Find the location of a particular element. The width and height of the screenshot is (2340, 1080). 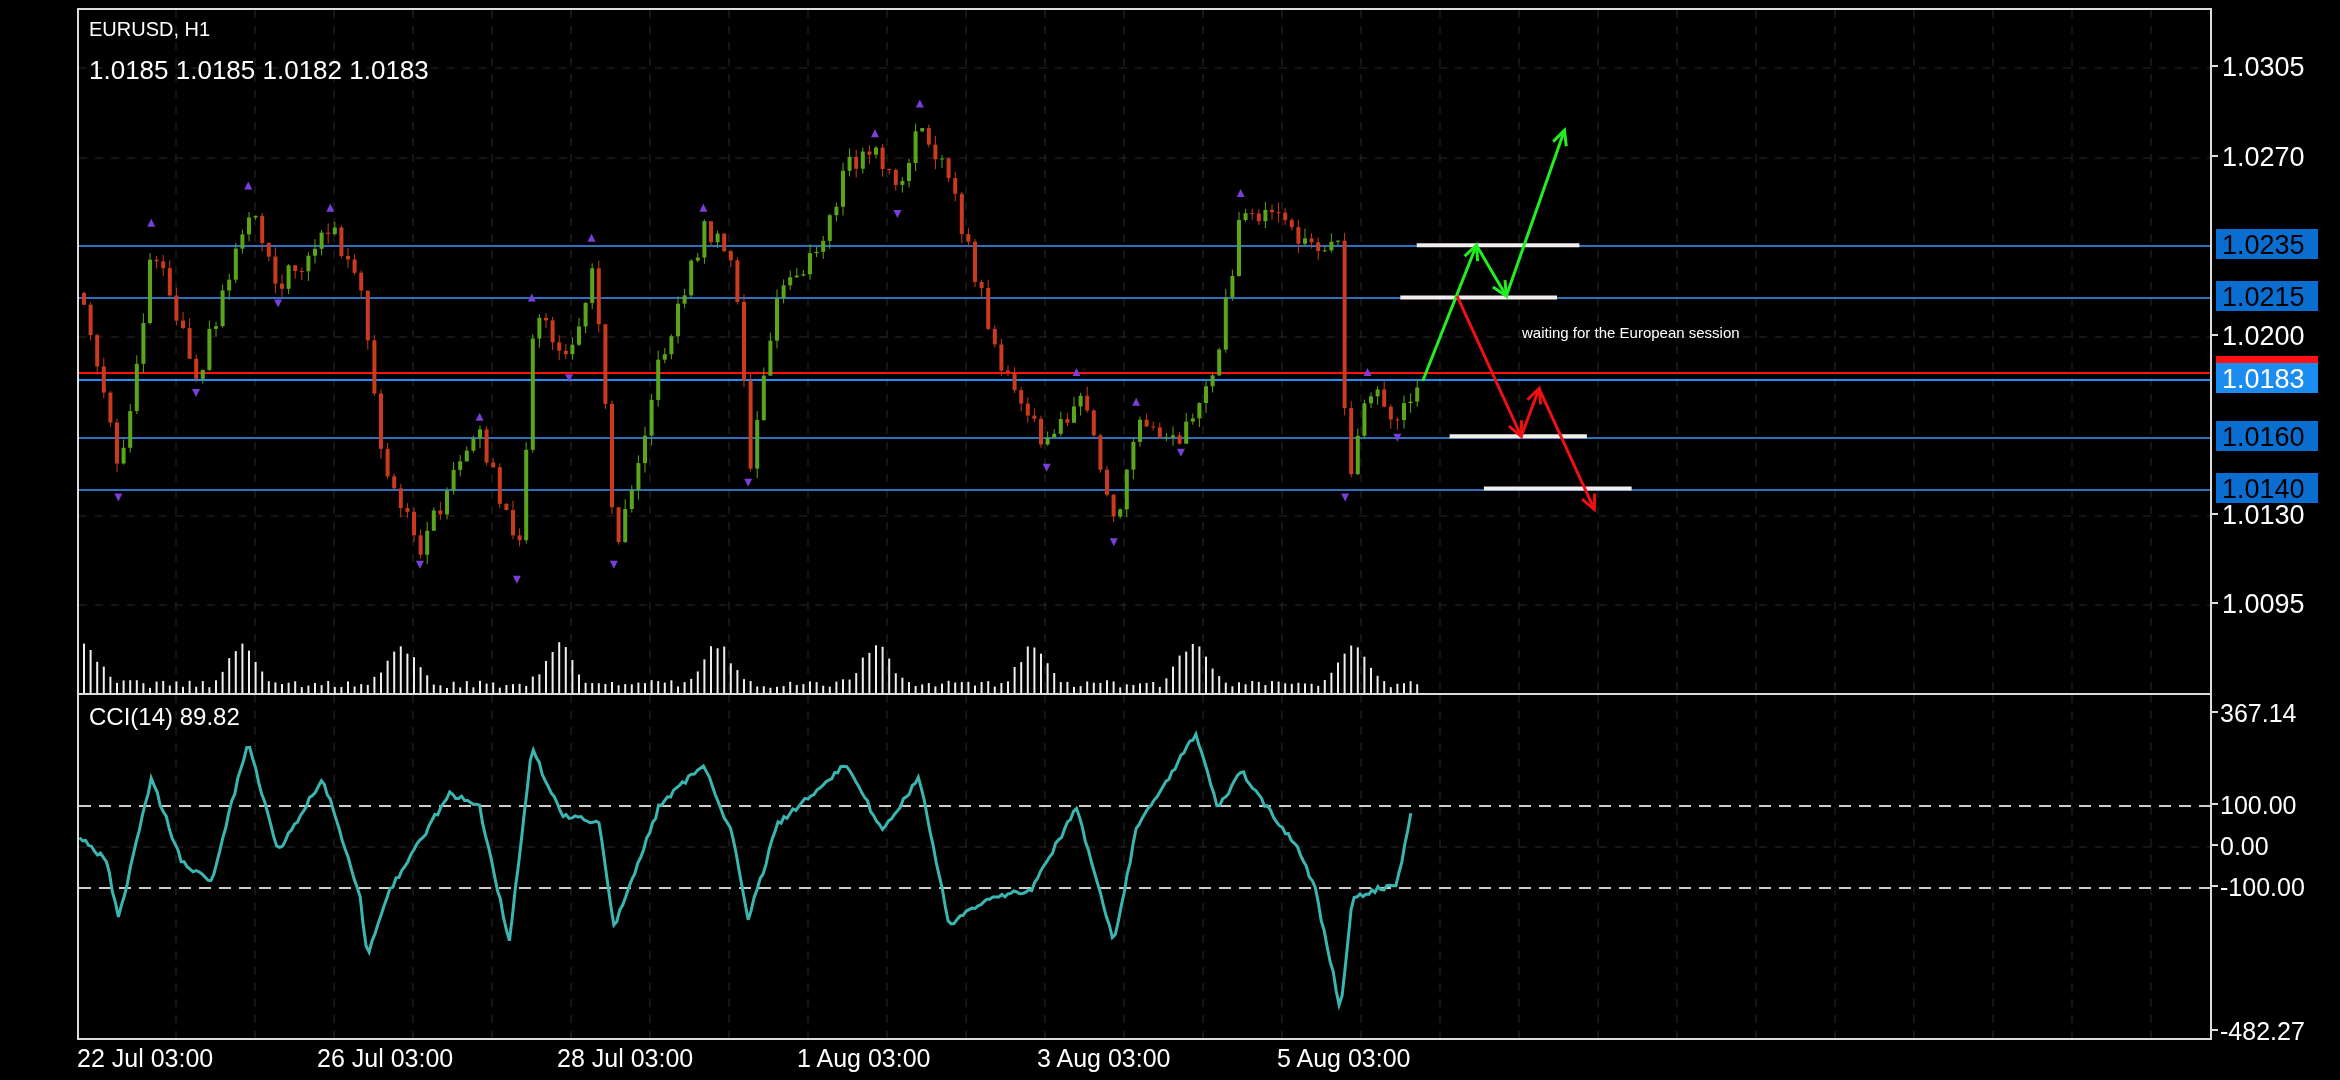

price-tick-label: 1.0095 is located at coordinates (2263, 604).